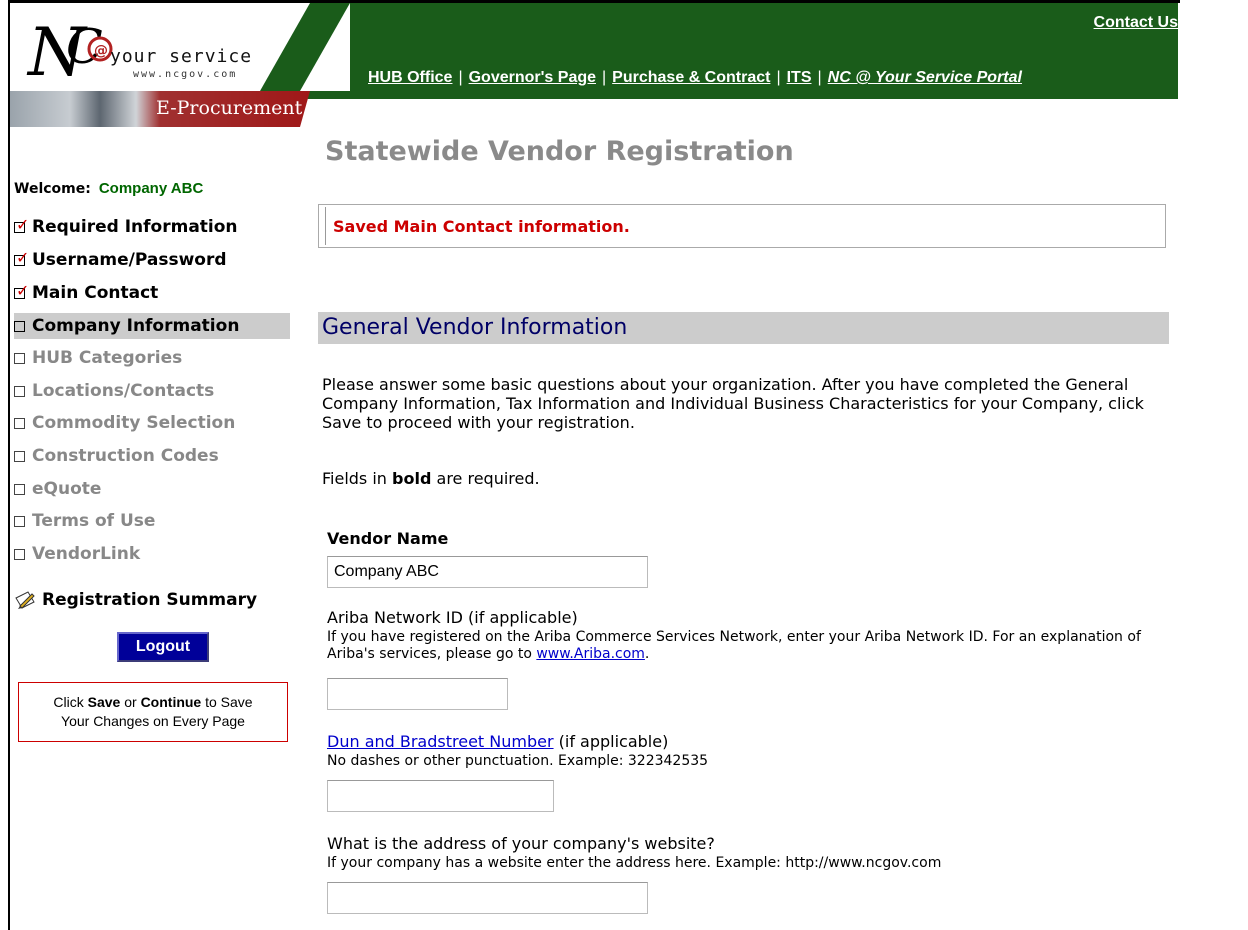 This screenshot has width=1248, height=930. I want to click on frame-border-left, so click(9, 465).